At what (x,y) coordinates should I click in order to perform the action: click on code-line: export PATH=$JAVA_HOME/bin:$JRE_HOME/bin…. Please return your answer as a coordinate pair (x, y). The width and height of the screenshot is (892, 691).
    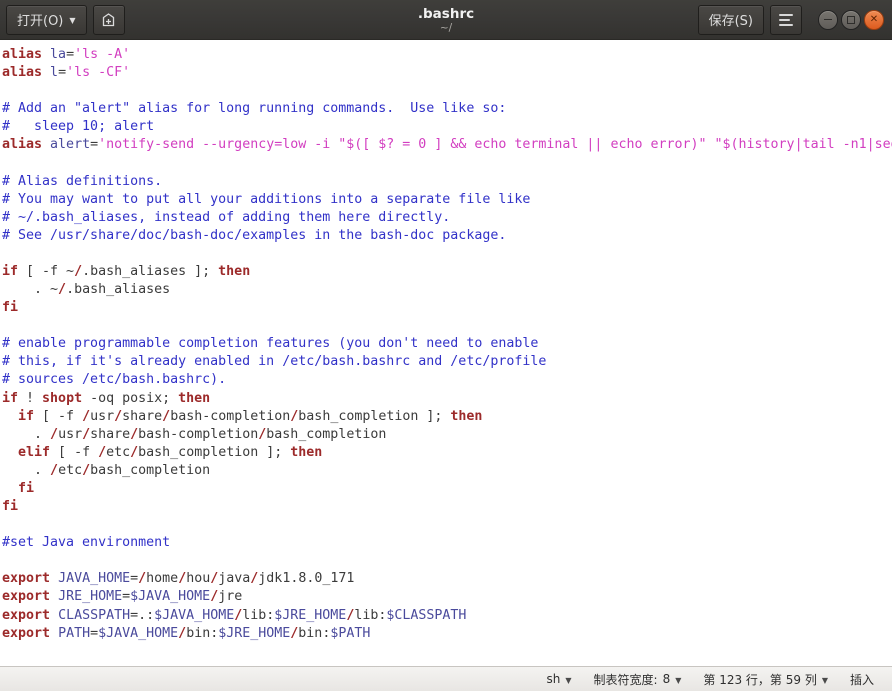
    Looking at the image, I should click on (186, 633).